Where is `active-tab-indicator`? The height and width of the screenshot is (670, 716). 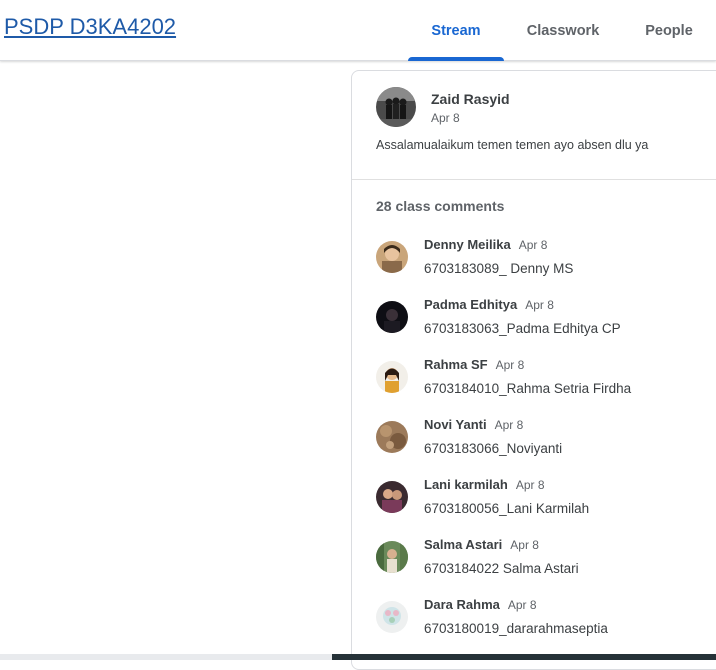
active-tab-indicator is located at coordinates (456, 59).